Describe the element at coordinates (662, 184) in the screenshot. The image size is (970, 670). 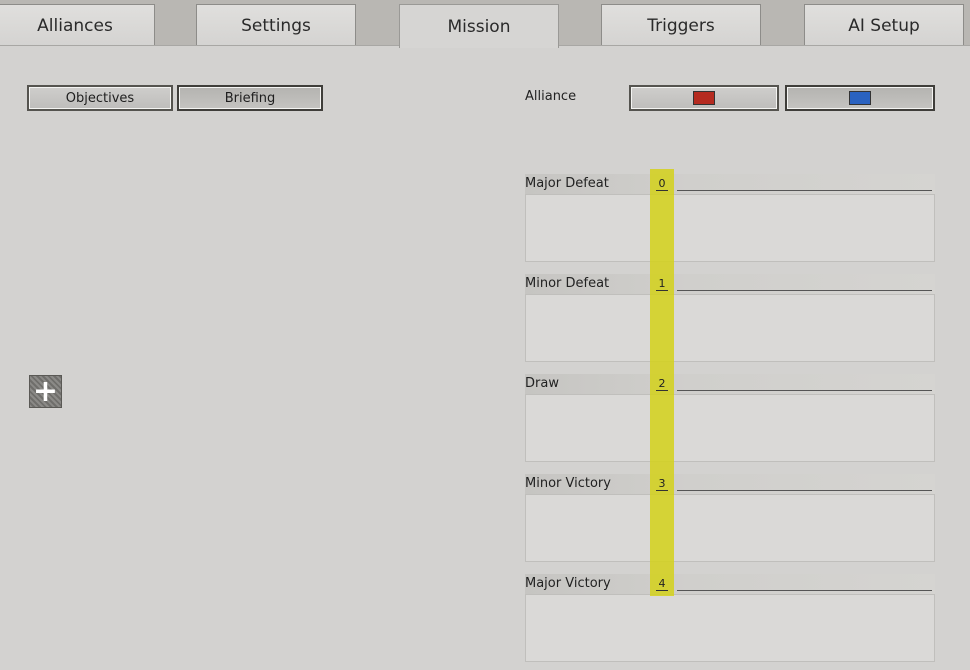
I see `outcome-index: 0` at that location.